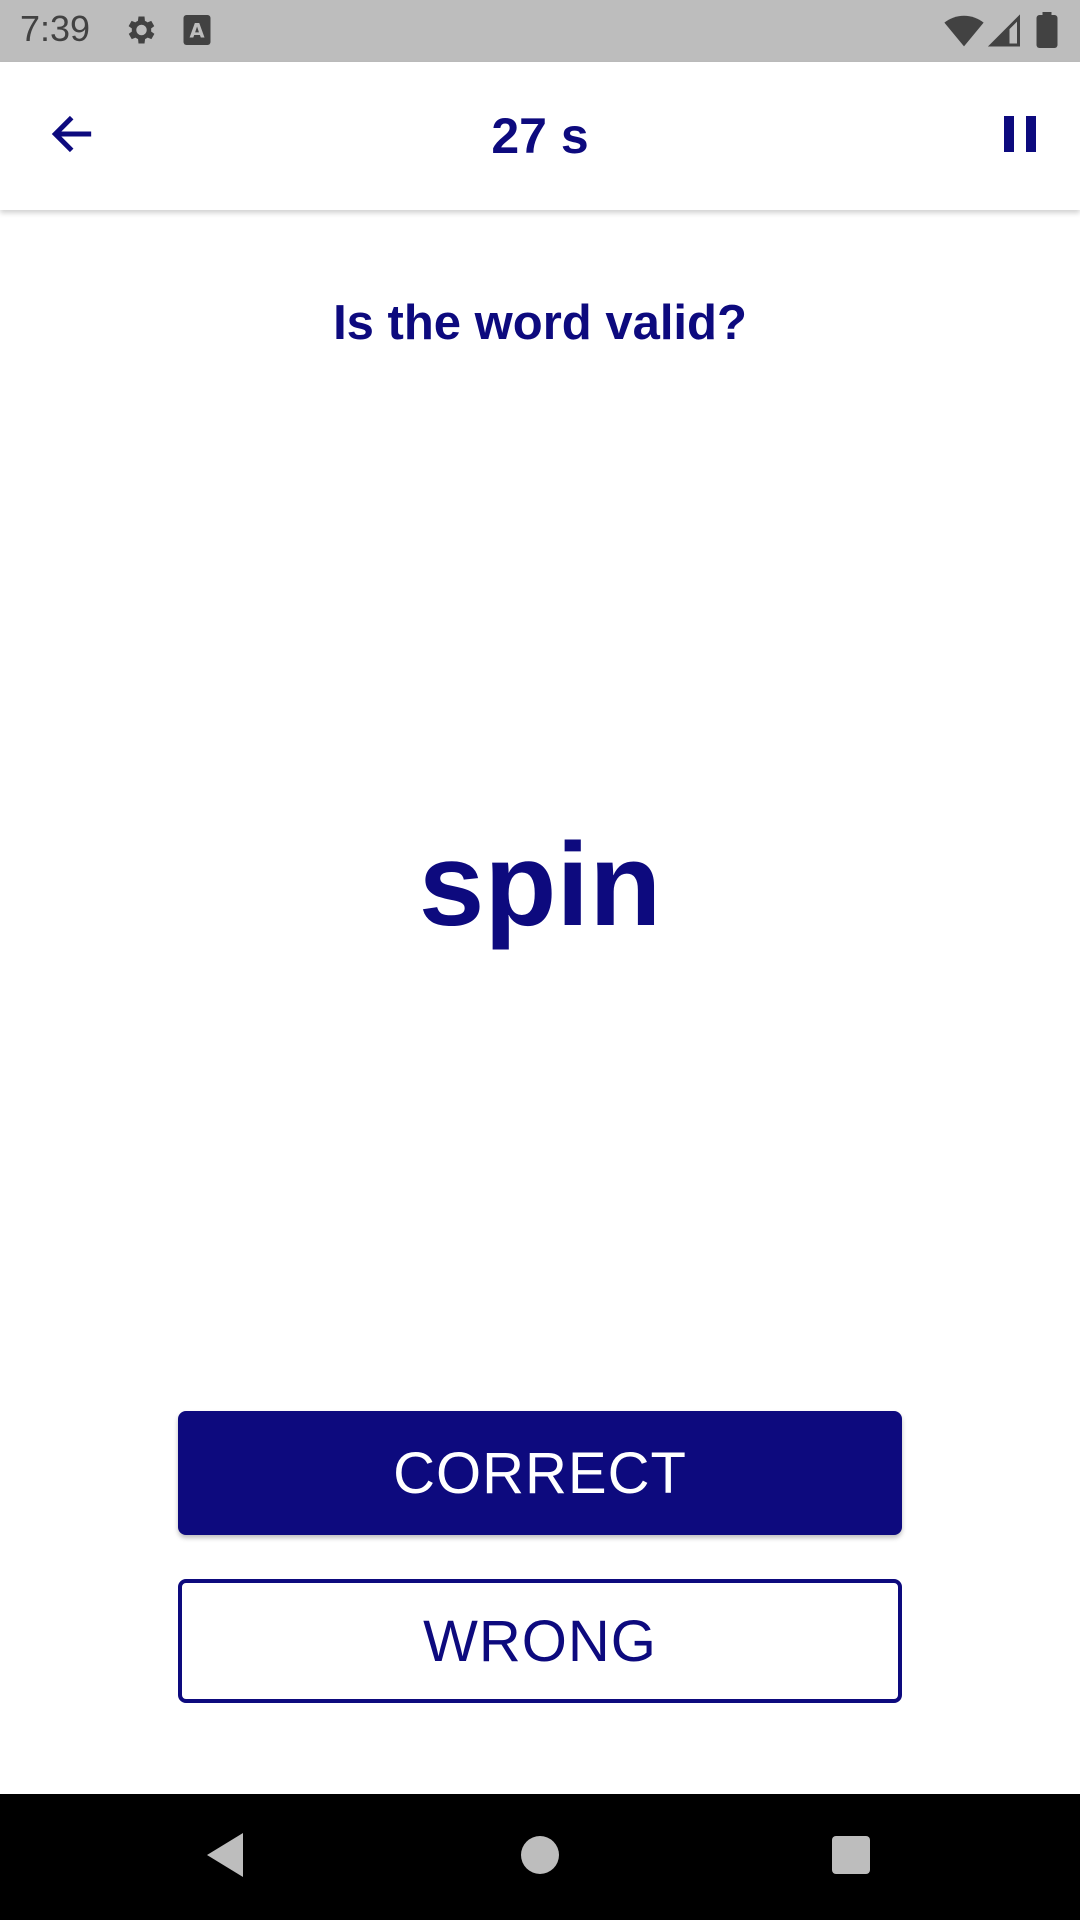 Image resolution: width=1080 pixels, height=1920 pixels. I want to click on pause-icon, so click(1020, 136).